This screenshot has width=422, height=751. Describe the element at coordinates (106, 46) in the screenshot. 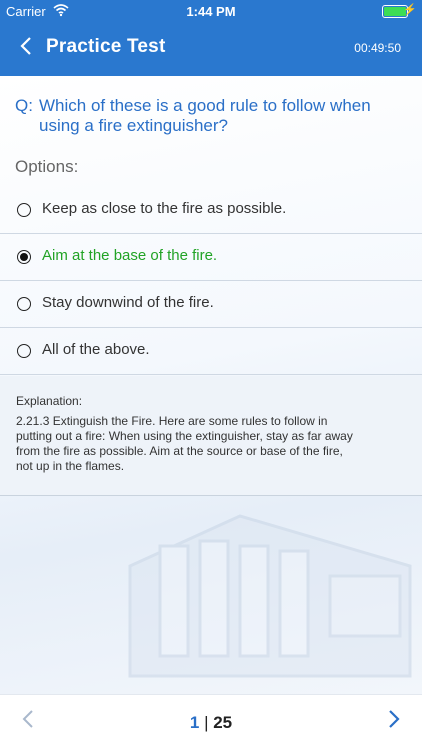

I see `page-title: Practice Test` at that location.